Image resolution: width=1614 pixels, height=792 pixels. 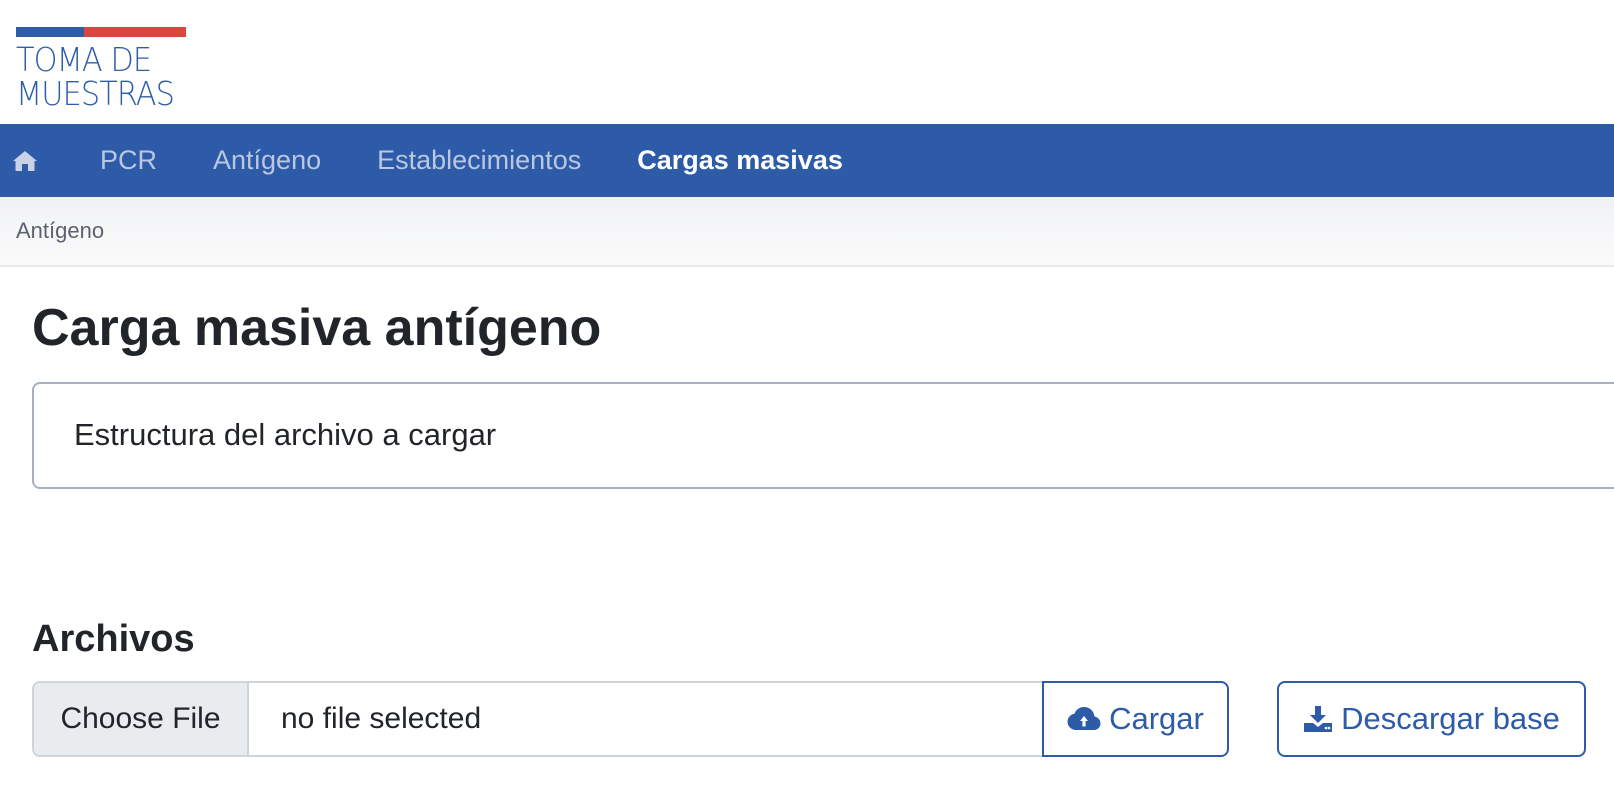 What do you see at coordinates (381, 718) in the screenshot?
I see `file-name-display: no file selected` at bounding box center [381, 718].